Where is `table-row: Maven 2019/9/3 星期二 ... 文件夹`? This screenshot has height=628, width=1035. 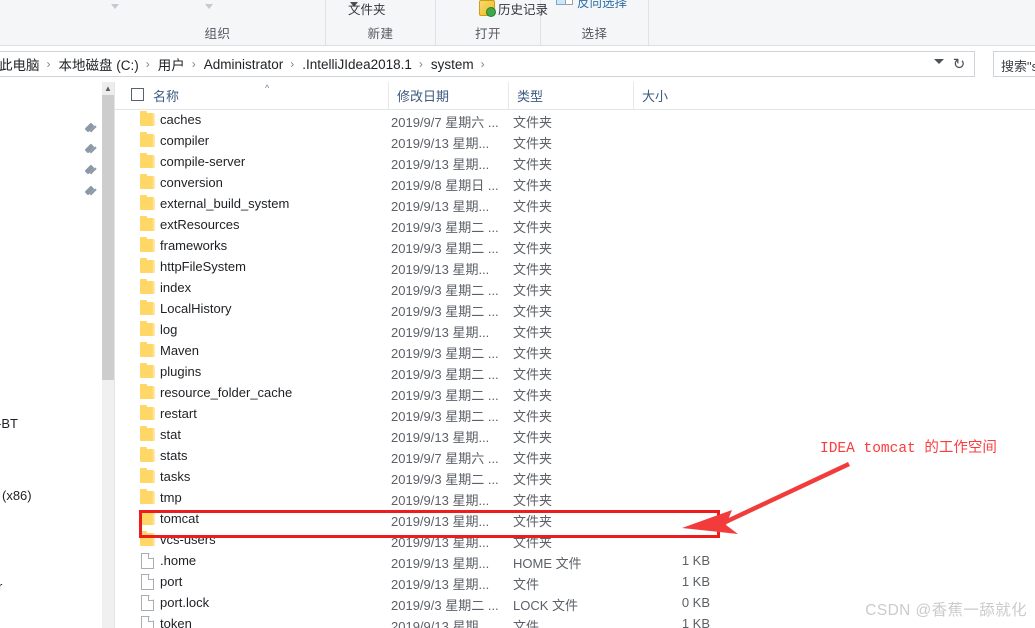 table-row: Maven 2019/9/3 星期二 ... 文件夹 is located at coordinates (575, 351).